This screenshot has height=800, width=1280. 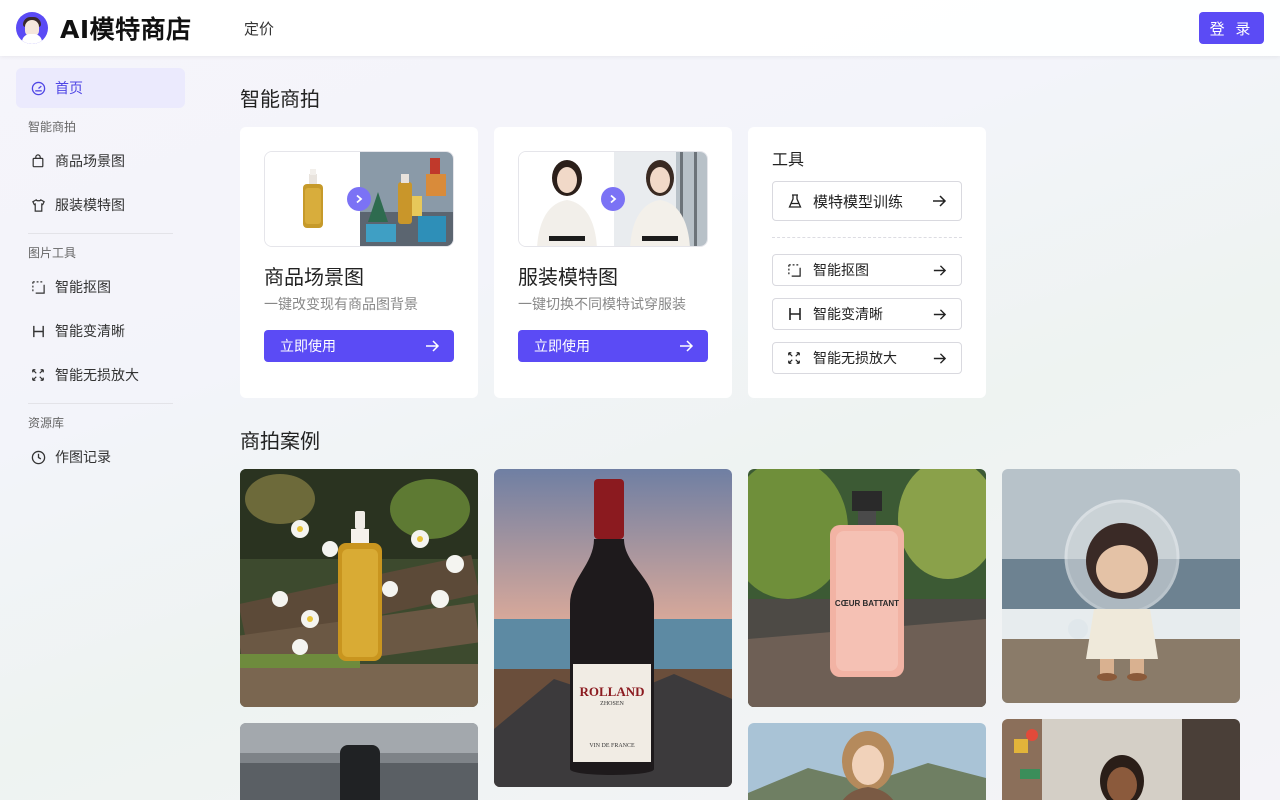 What do you see at coordinates (359, 588) in the screenshot?
I see `case-image-serum` at bounding box center [359, 588].